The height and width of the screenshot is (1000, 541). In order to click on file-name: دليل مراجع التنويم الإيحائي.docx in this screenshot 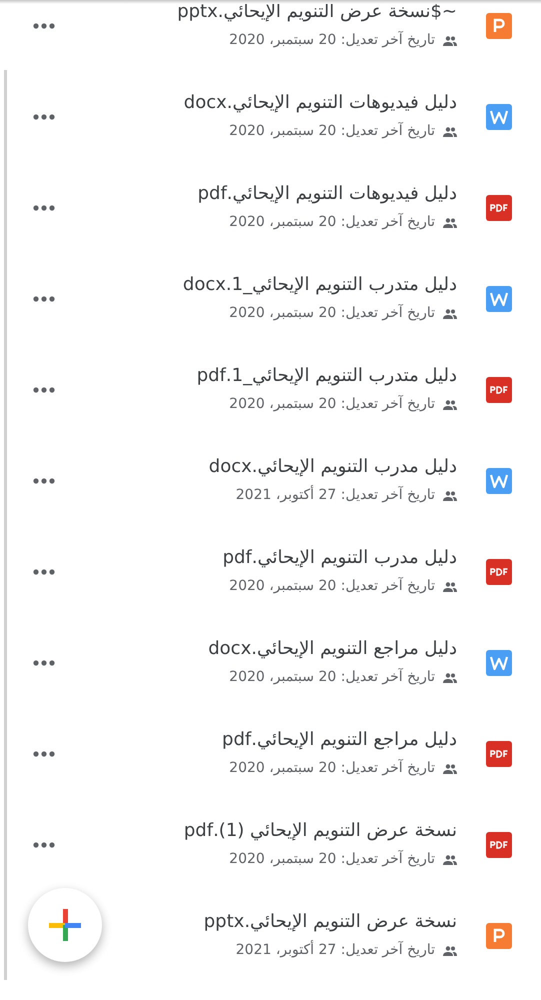, I will do `click(332, 649)`.